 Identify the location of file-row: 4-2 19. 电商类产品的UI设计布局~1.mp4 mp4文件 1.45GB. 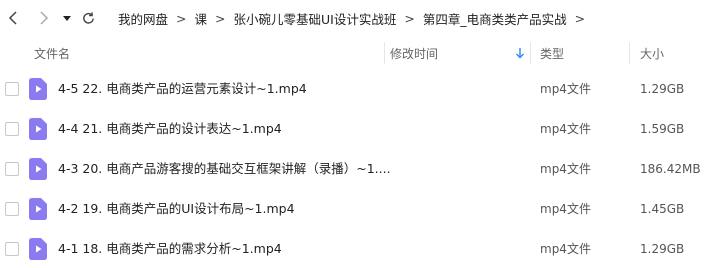
(356, 209).